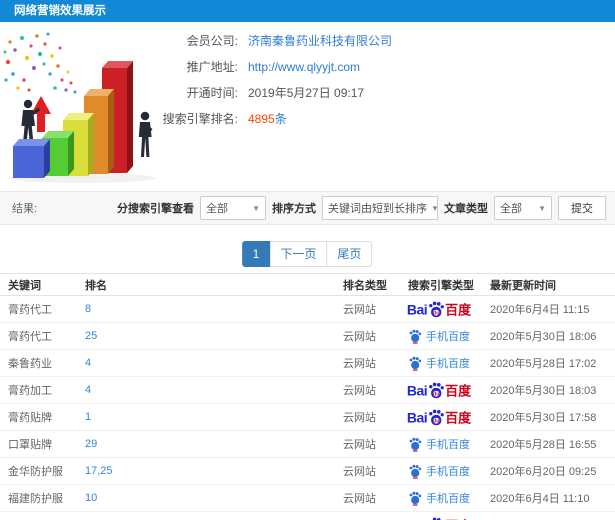 The image size is (615, 520). What do you see at coordinates (30, 445) in the screenshot?
I see `keyword-cell: 口罩贴牌` at bounding box center [30, 445].